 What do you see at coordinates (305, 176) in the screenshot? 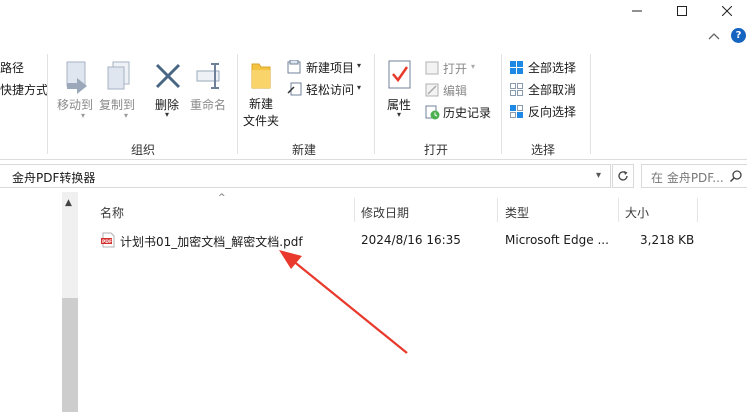
I see `address-bar: 金舟PDF转换器 ▾` at bounding box center [305, 176].